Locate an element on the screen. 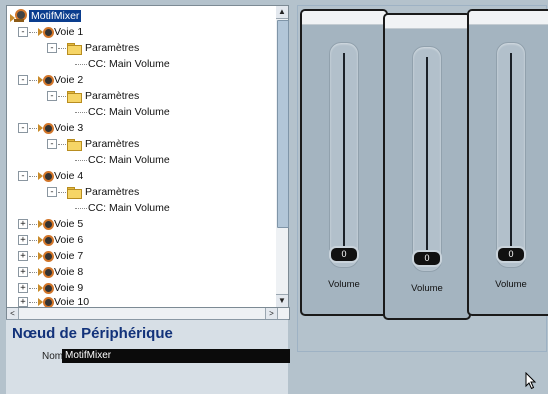 The width and height of the screenshot is (548, 394). midi-device-icon is located at coordinates (18, 16).